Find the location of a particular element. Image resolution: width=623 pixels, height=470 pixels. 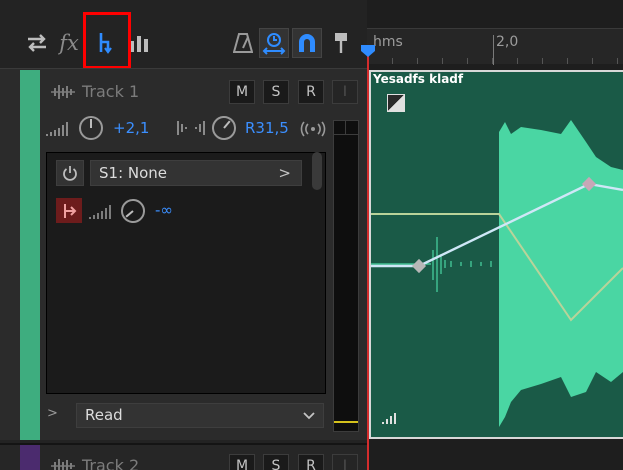

clip-gain-icon is located at coordinates (396, 103).